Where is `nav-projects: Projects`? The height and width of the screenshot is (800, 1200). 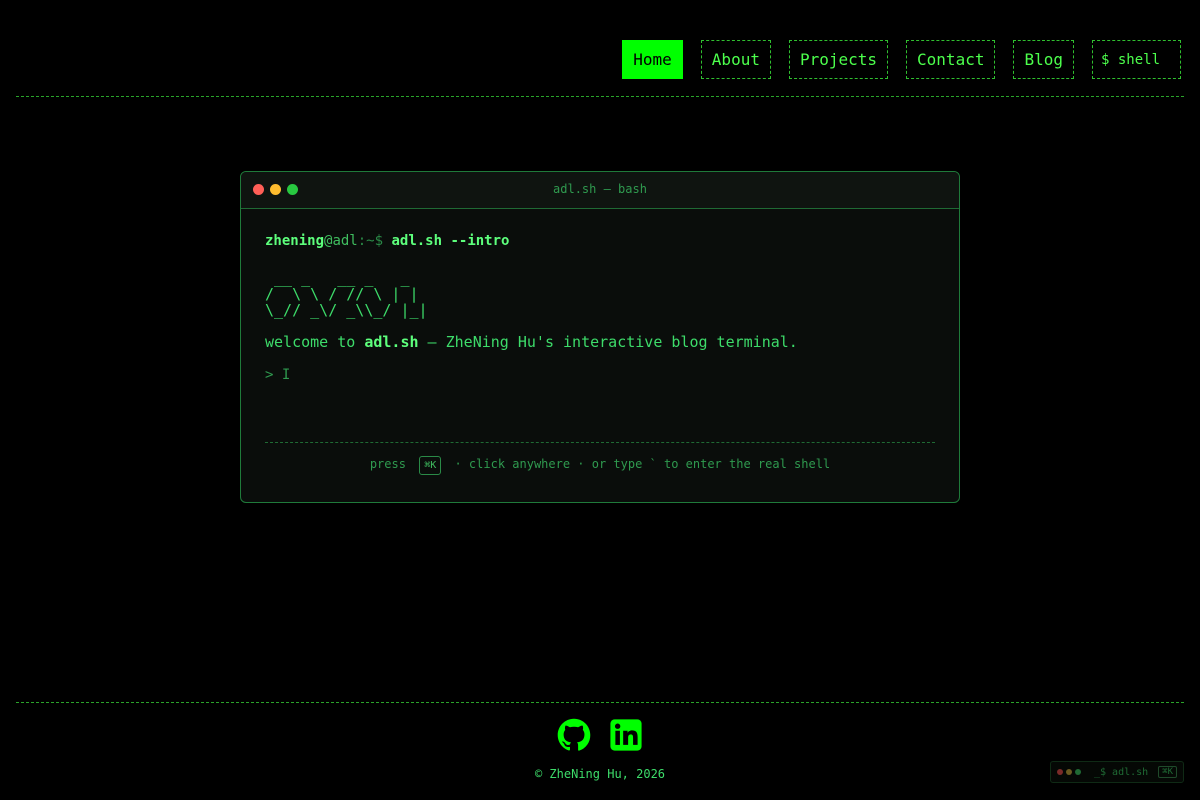 nav-projects: Projects is located at coordinates (838, 59).